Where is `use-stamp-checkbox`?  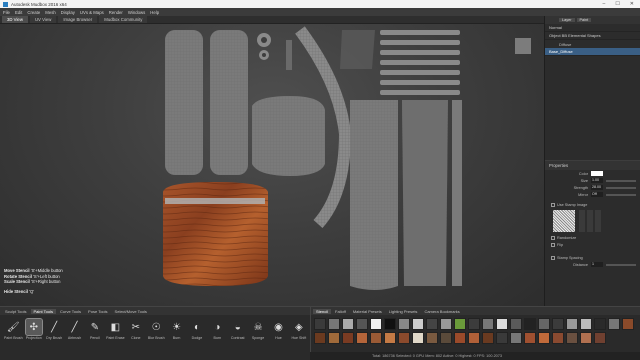
use-stamp-checkbox is located at coordinates (553, 204).